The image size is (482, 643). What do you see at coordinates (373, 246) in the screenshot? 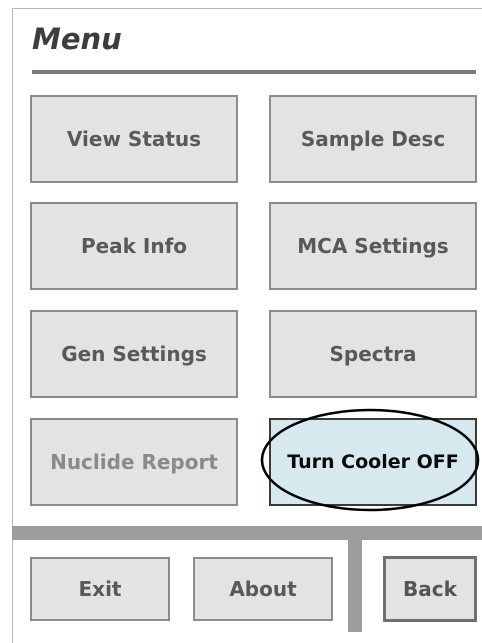
I see `mca-settings-button: MCA Settings` at bounding box center [373, 246].